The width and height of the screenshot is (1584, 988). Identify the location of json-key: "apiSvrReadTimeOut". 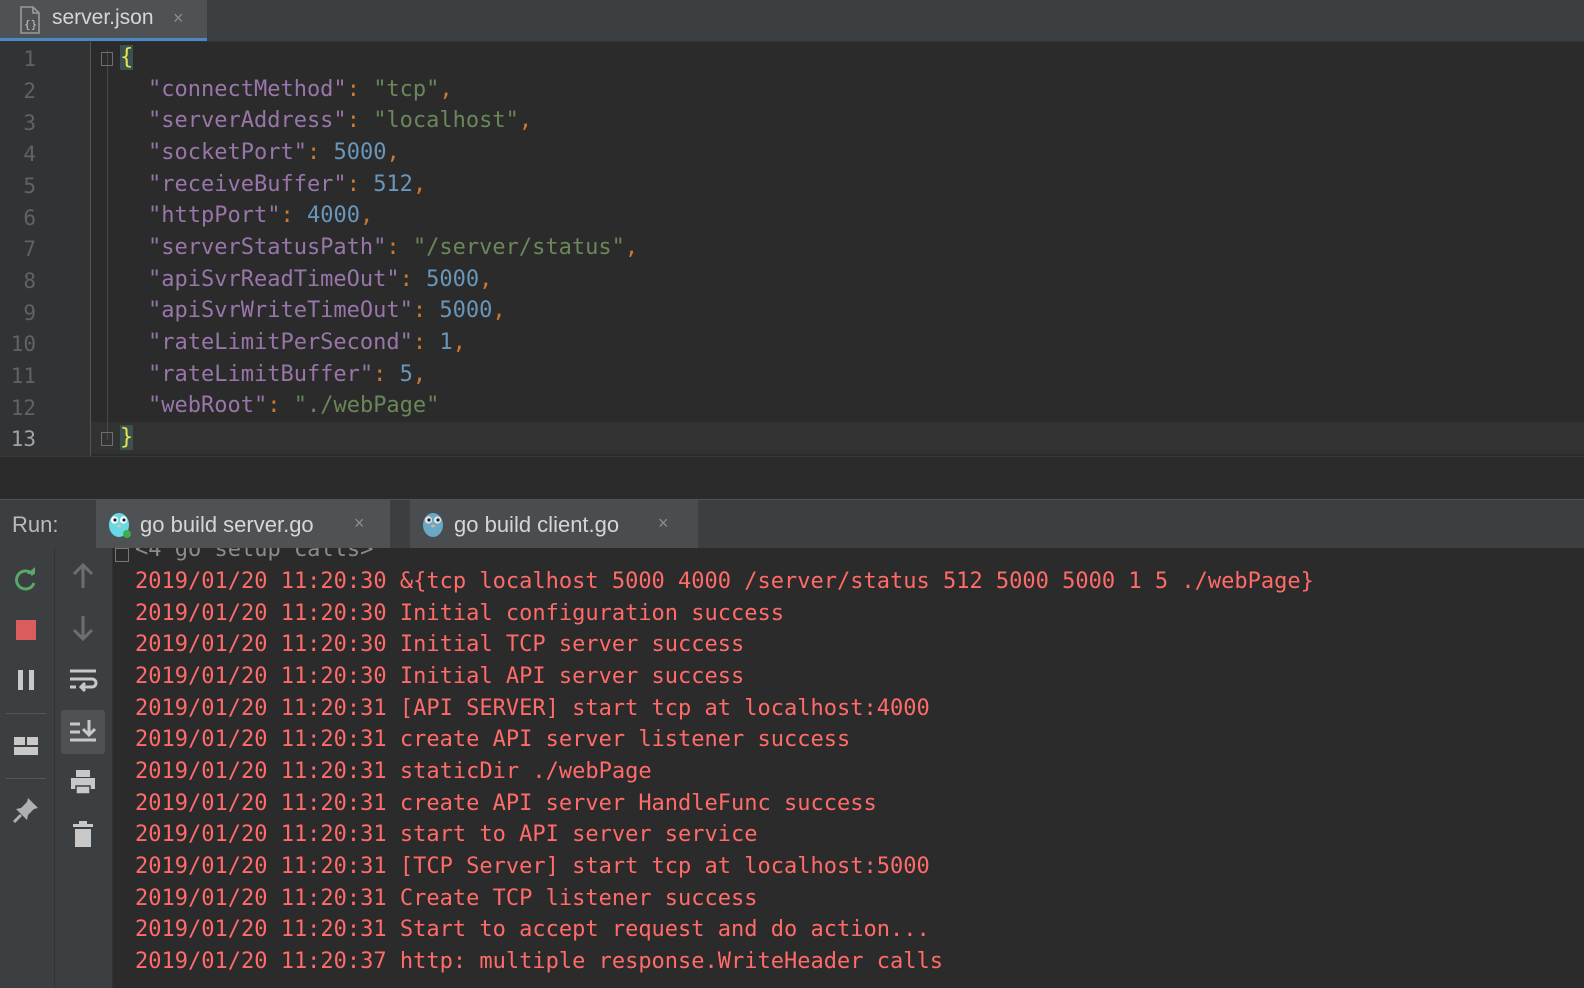
(274, 279).